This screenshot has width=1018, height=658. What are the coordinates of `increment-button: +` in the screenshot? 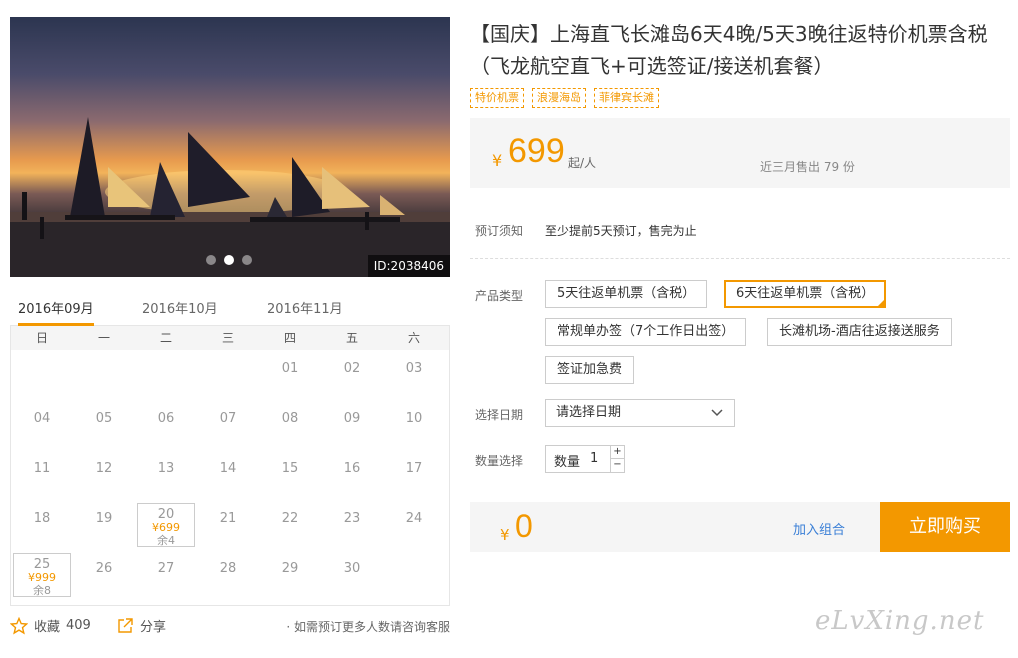 It's located at (617, 452).